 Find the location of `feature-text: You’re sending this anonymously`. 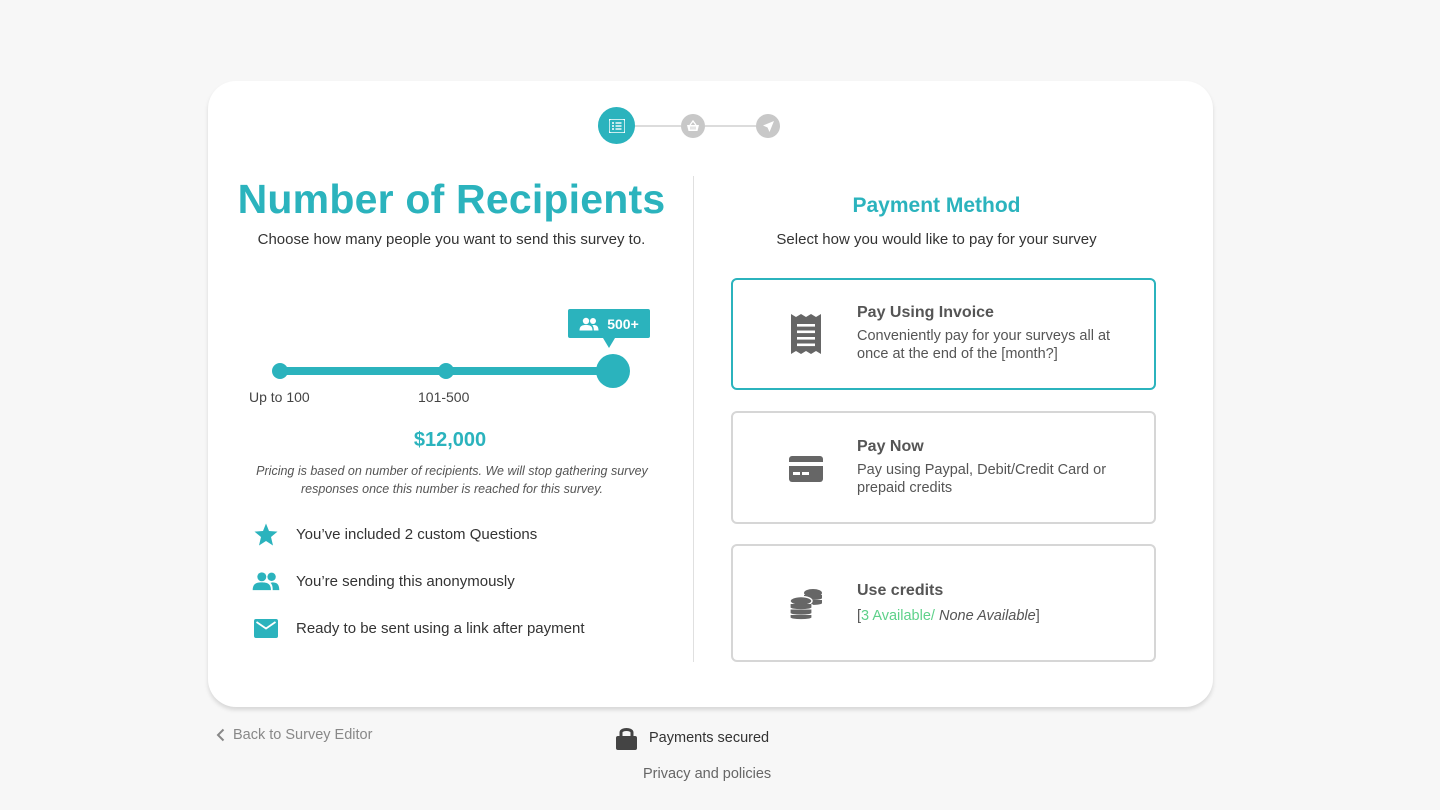

feature-text: You’re sending this anonymously is located at coordinates (405, 581).